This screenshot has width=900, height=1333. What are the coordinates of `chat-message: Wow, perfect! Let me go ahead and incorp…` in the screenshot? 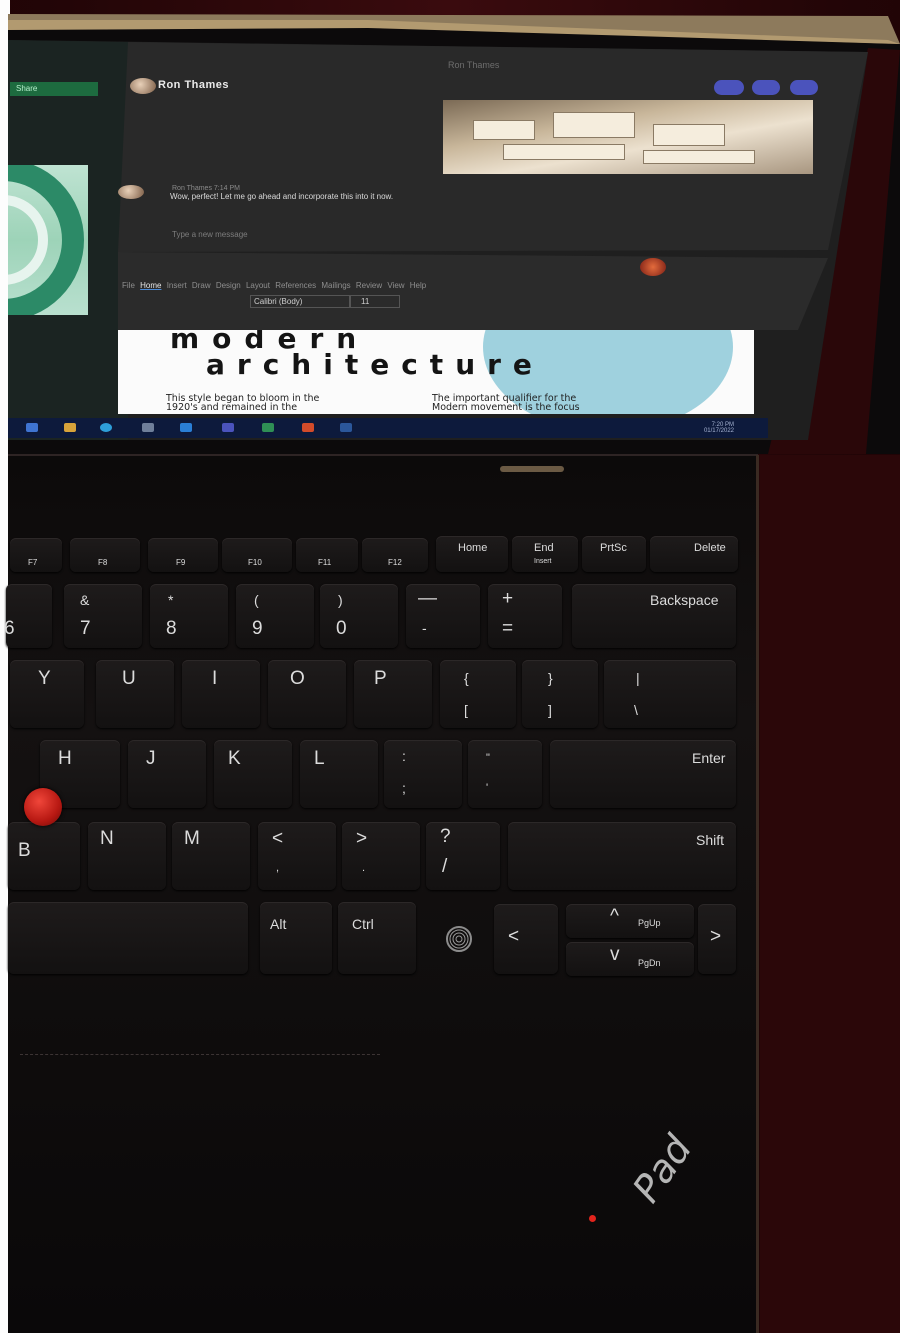 It's located at (282, 196).